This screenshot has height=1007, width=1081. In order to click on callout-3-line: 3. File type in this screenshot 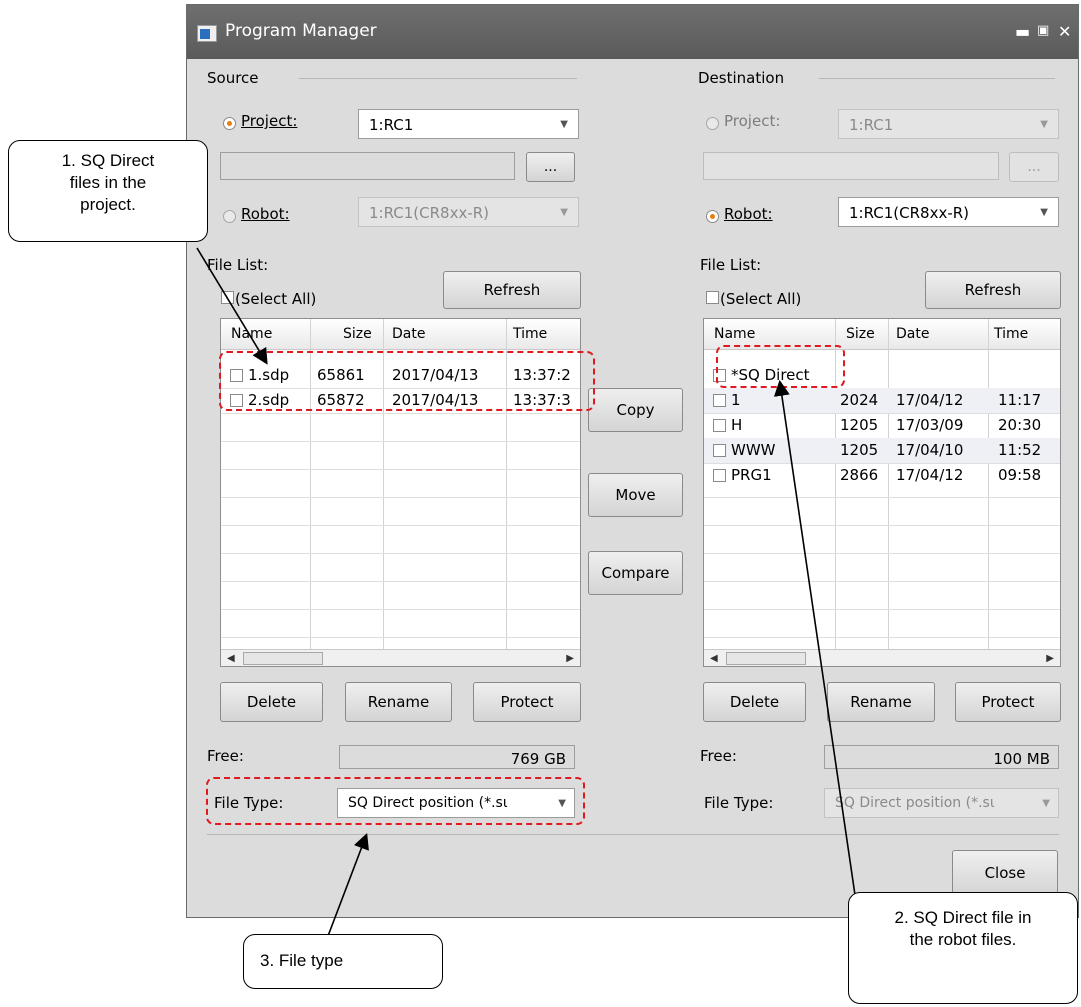, I will do `click(302, 960)`.